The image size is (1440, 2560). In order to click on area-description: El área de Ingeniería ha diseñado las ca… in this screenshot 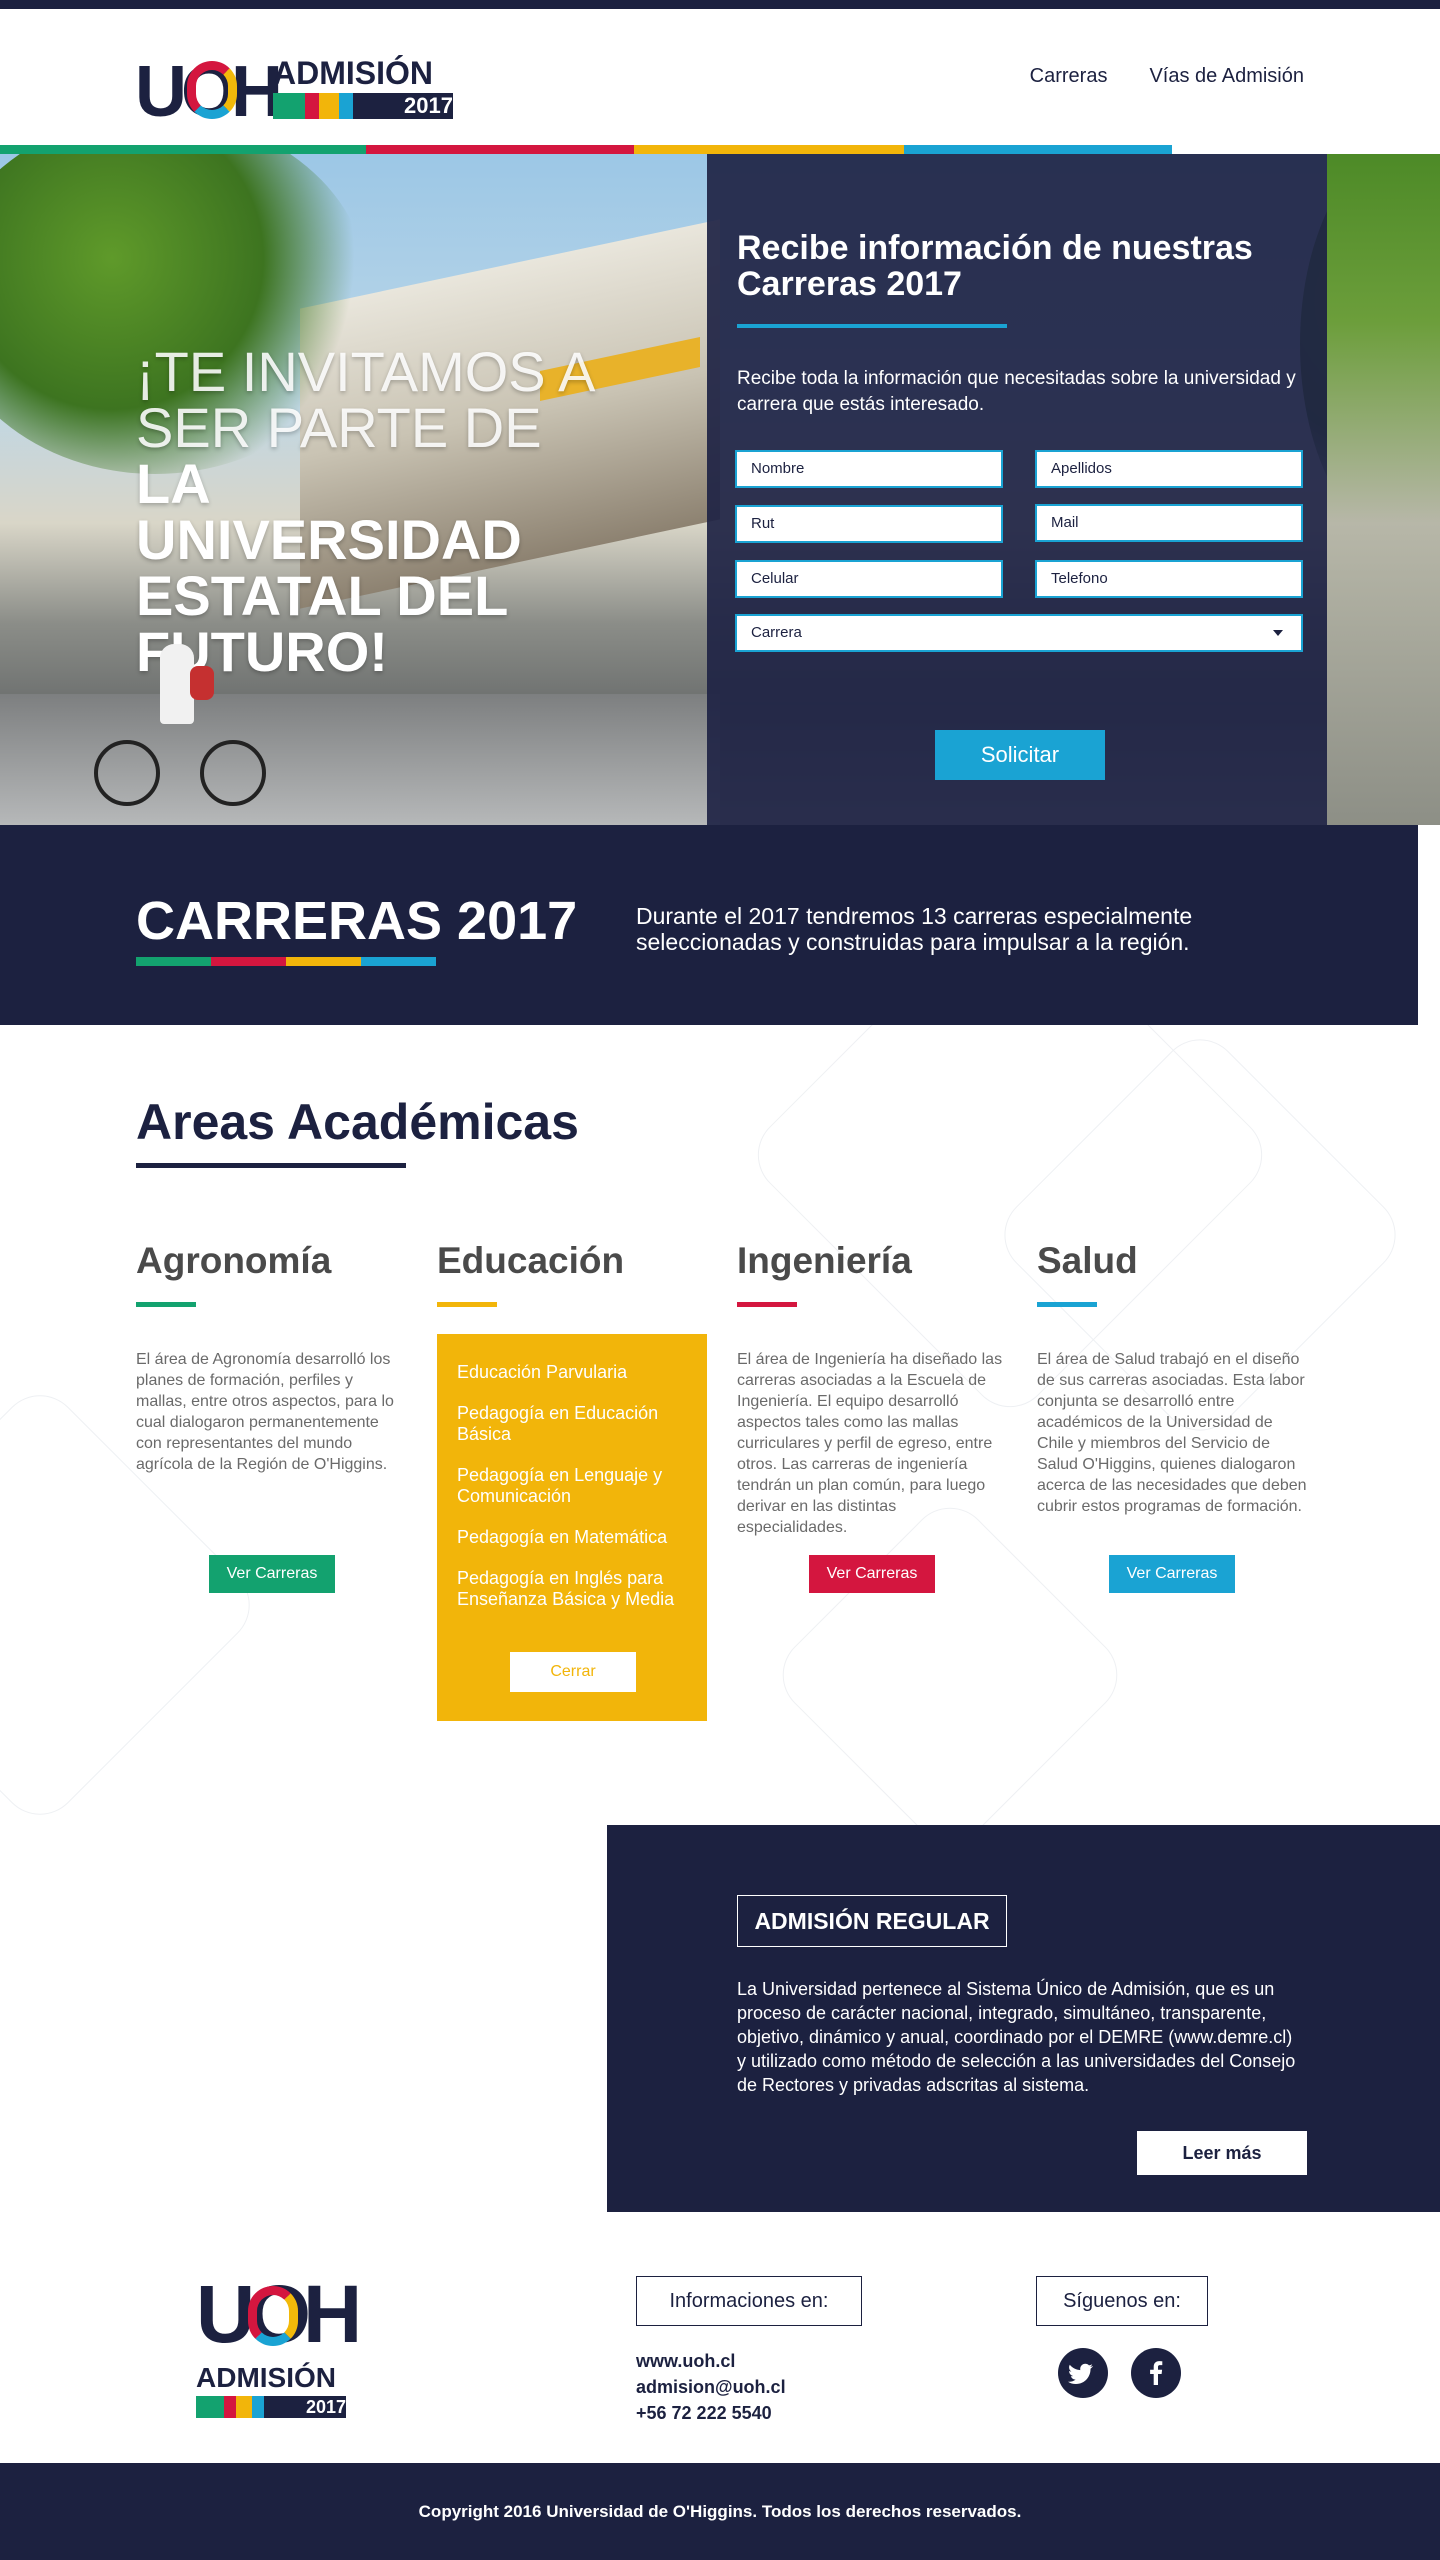, I will do `click(870, 1443)`.